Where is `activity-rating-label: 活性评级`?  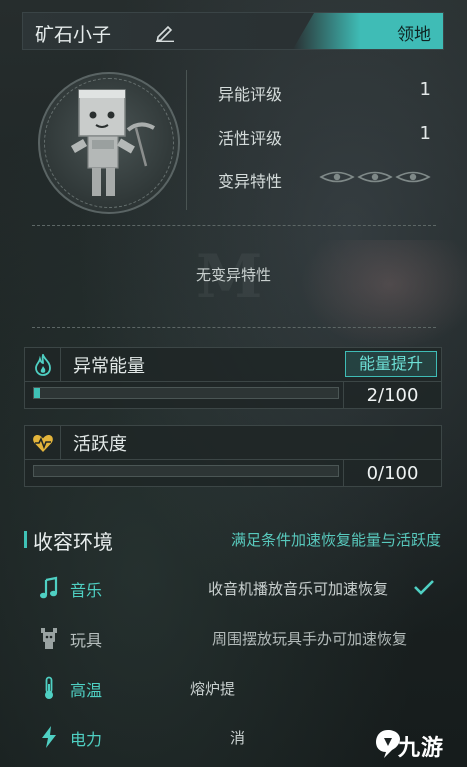
activity-rating-label: 活性评级 is located at coordinates (250, 138).